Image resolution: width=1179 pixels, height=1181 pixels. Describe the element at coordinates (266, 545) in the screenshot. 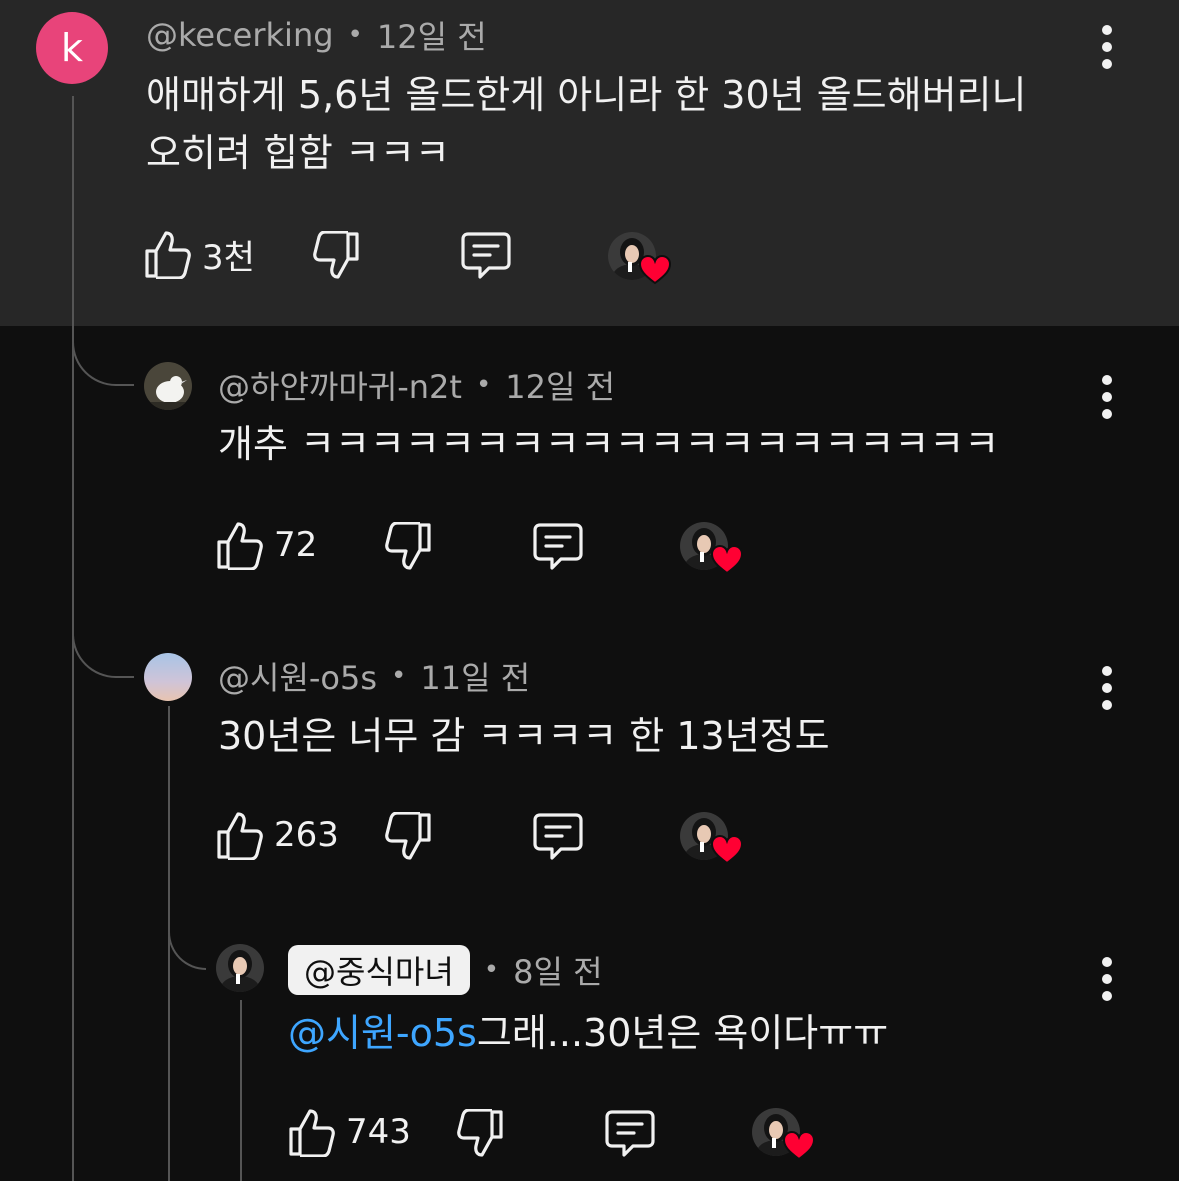

I see `like-button: 72` at that location.